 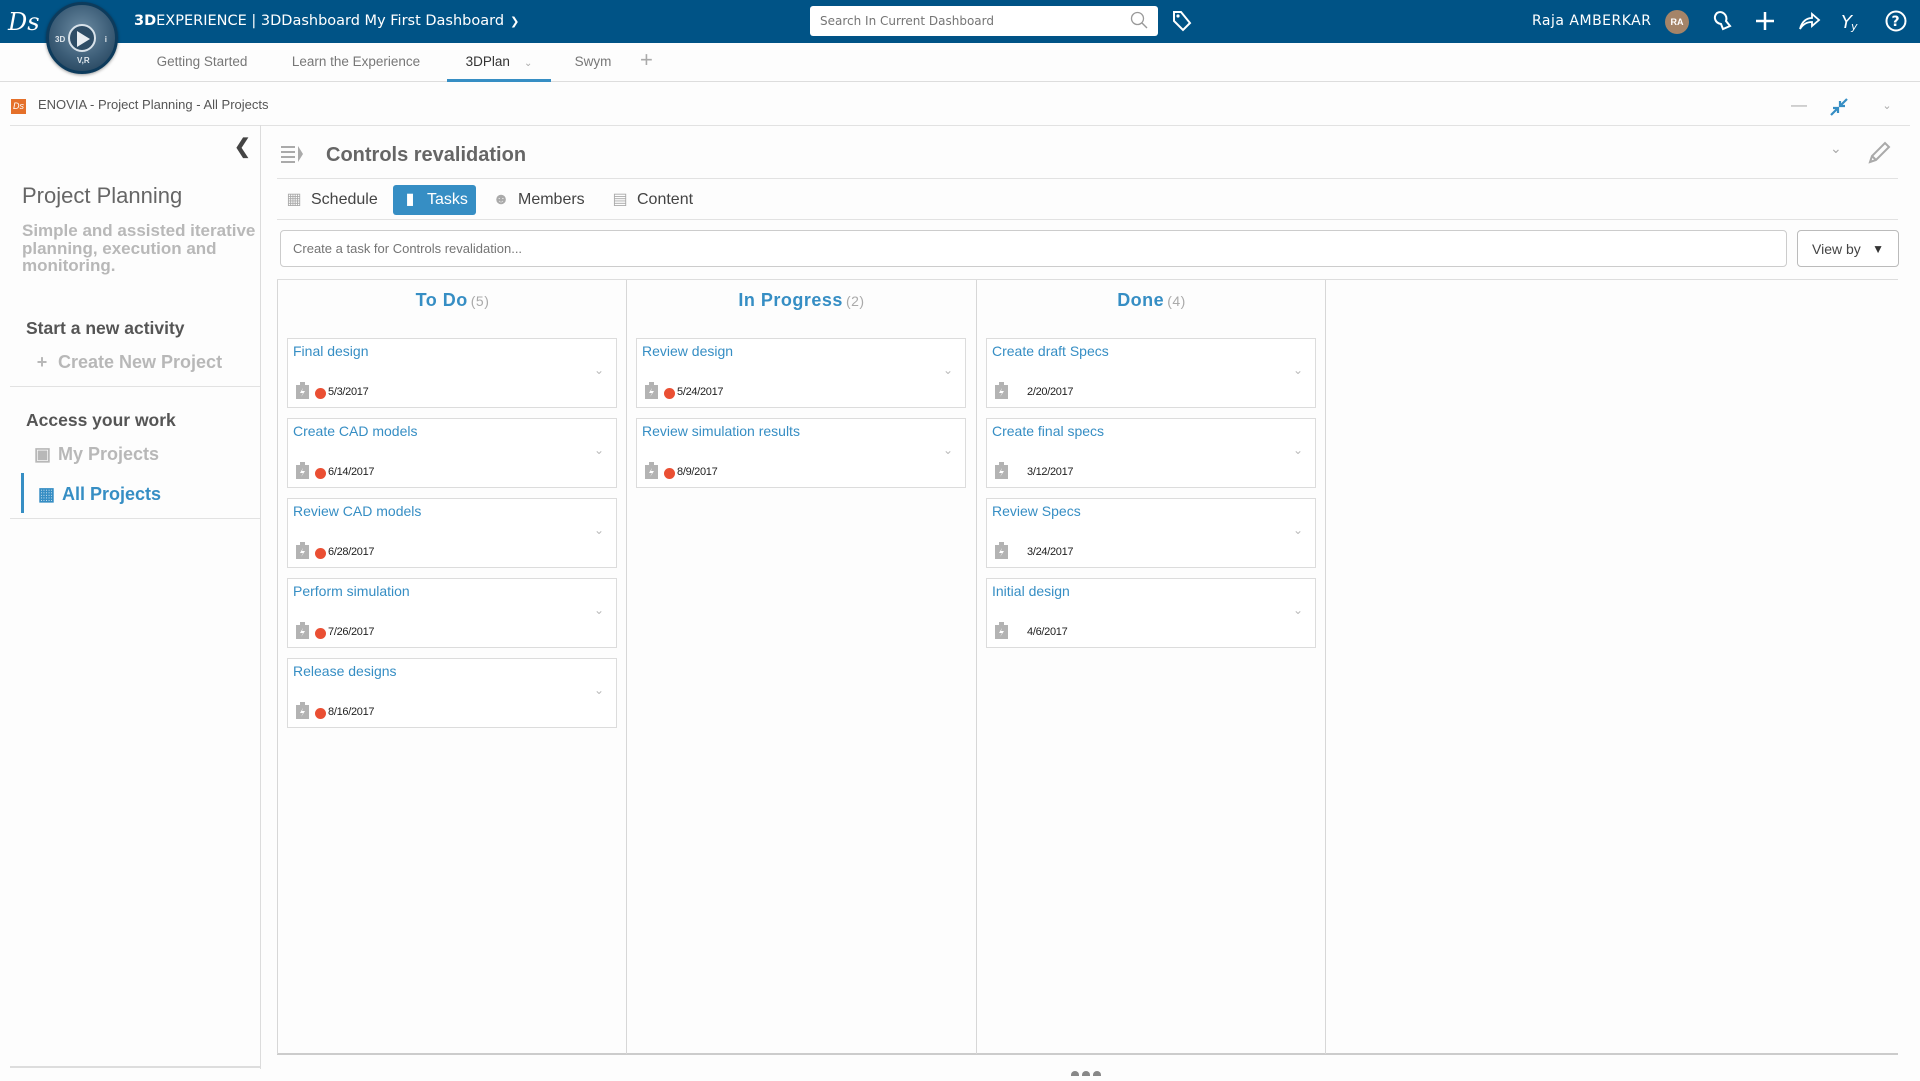 I want to click on search-input, so click(x=960, y=21).